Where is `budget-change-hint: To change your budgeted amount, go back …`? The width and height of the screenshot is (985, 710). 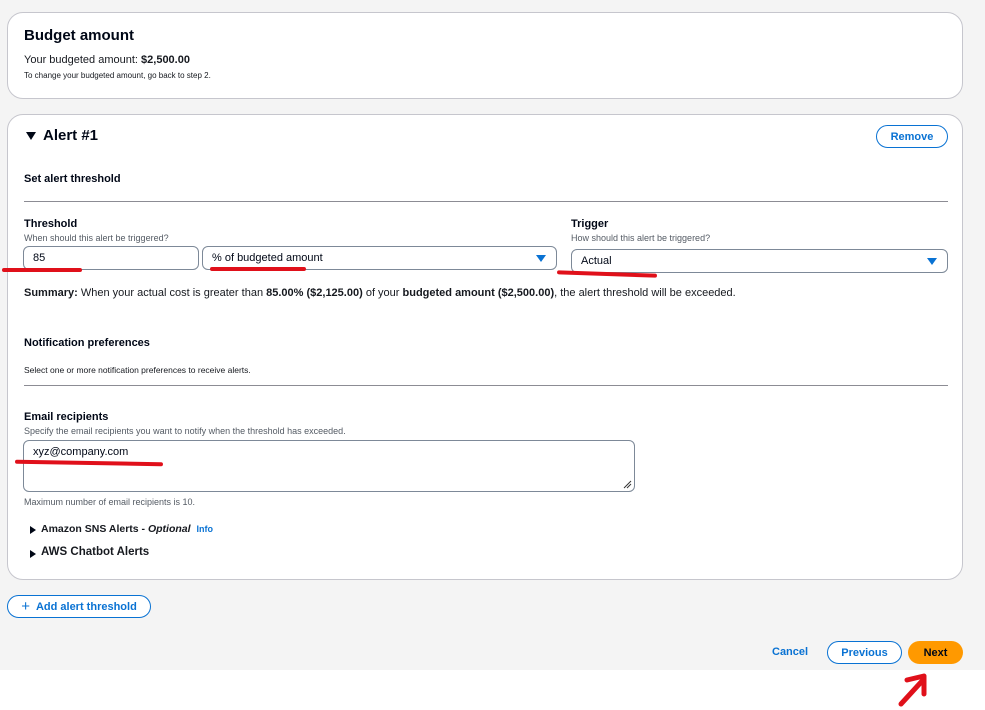
budget-change-hint: To change your budgeted amount, go back … is located at coordinates (117, 75).